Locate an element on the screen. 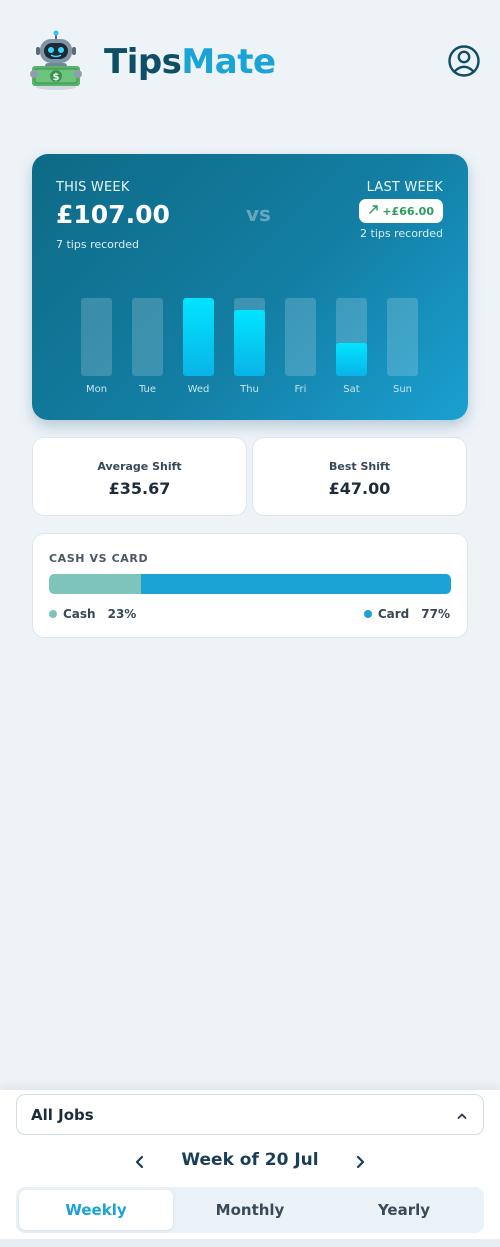  card-segment is located at coordinates (296, 584).